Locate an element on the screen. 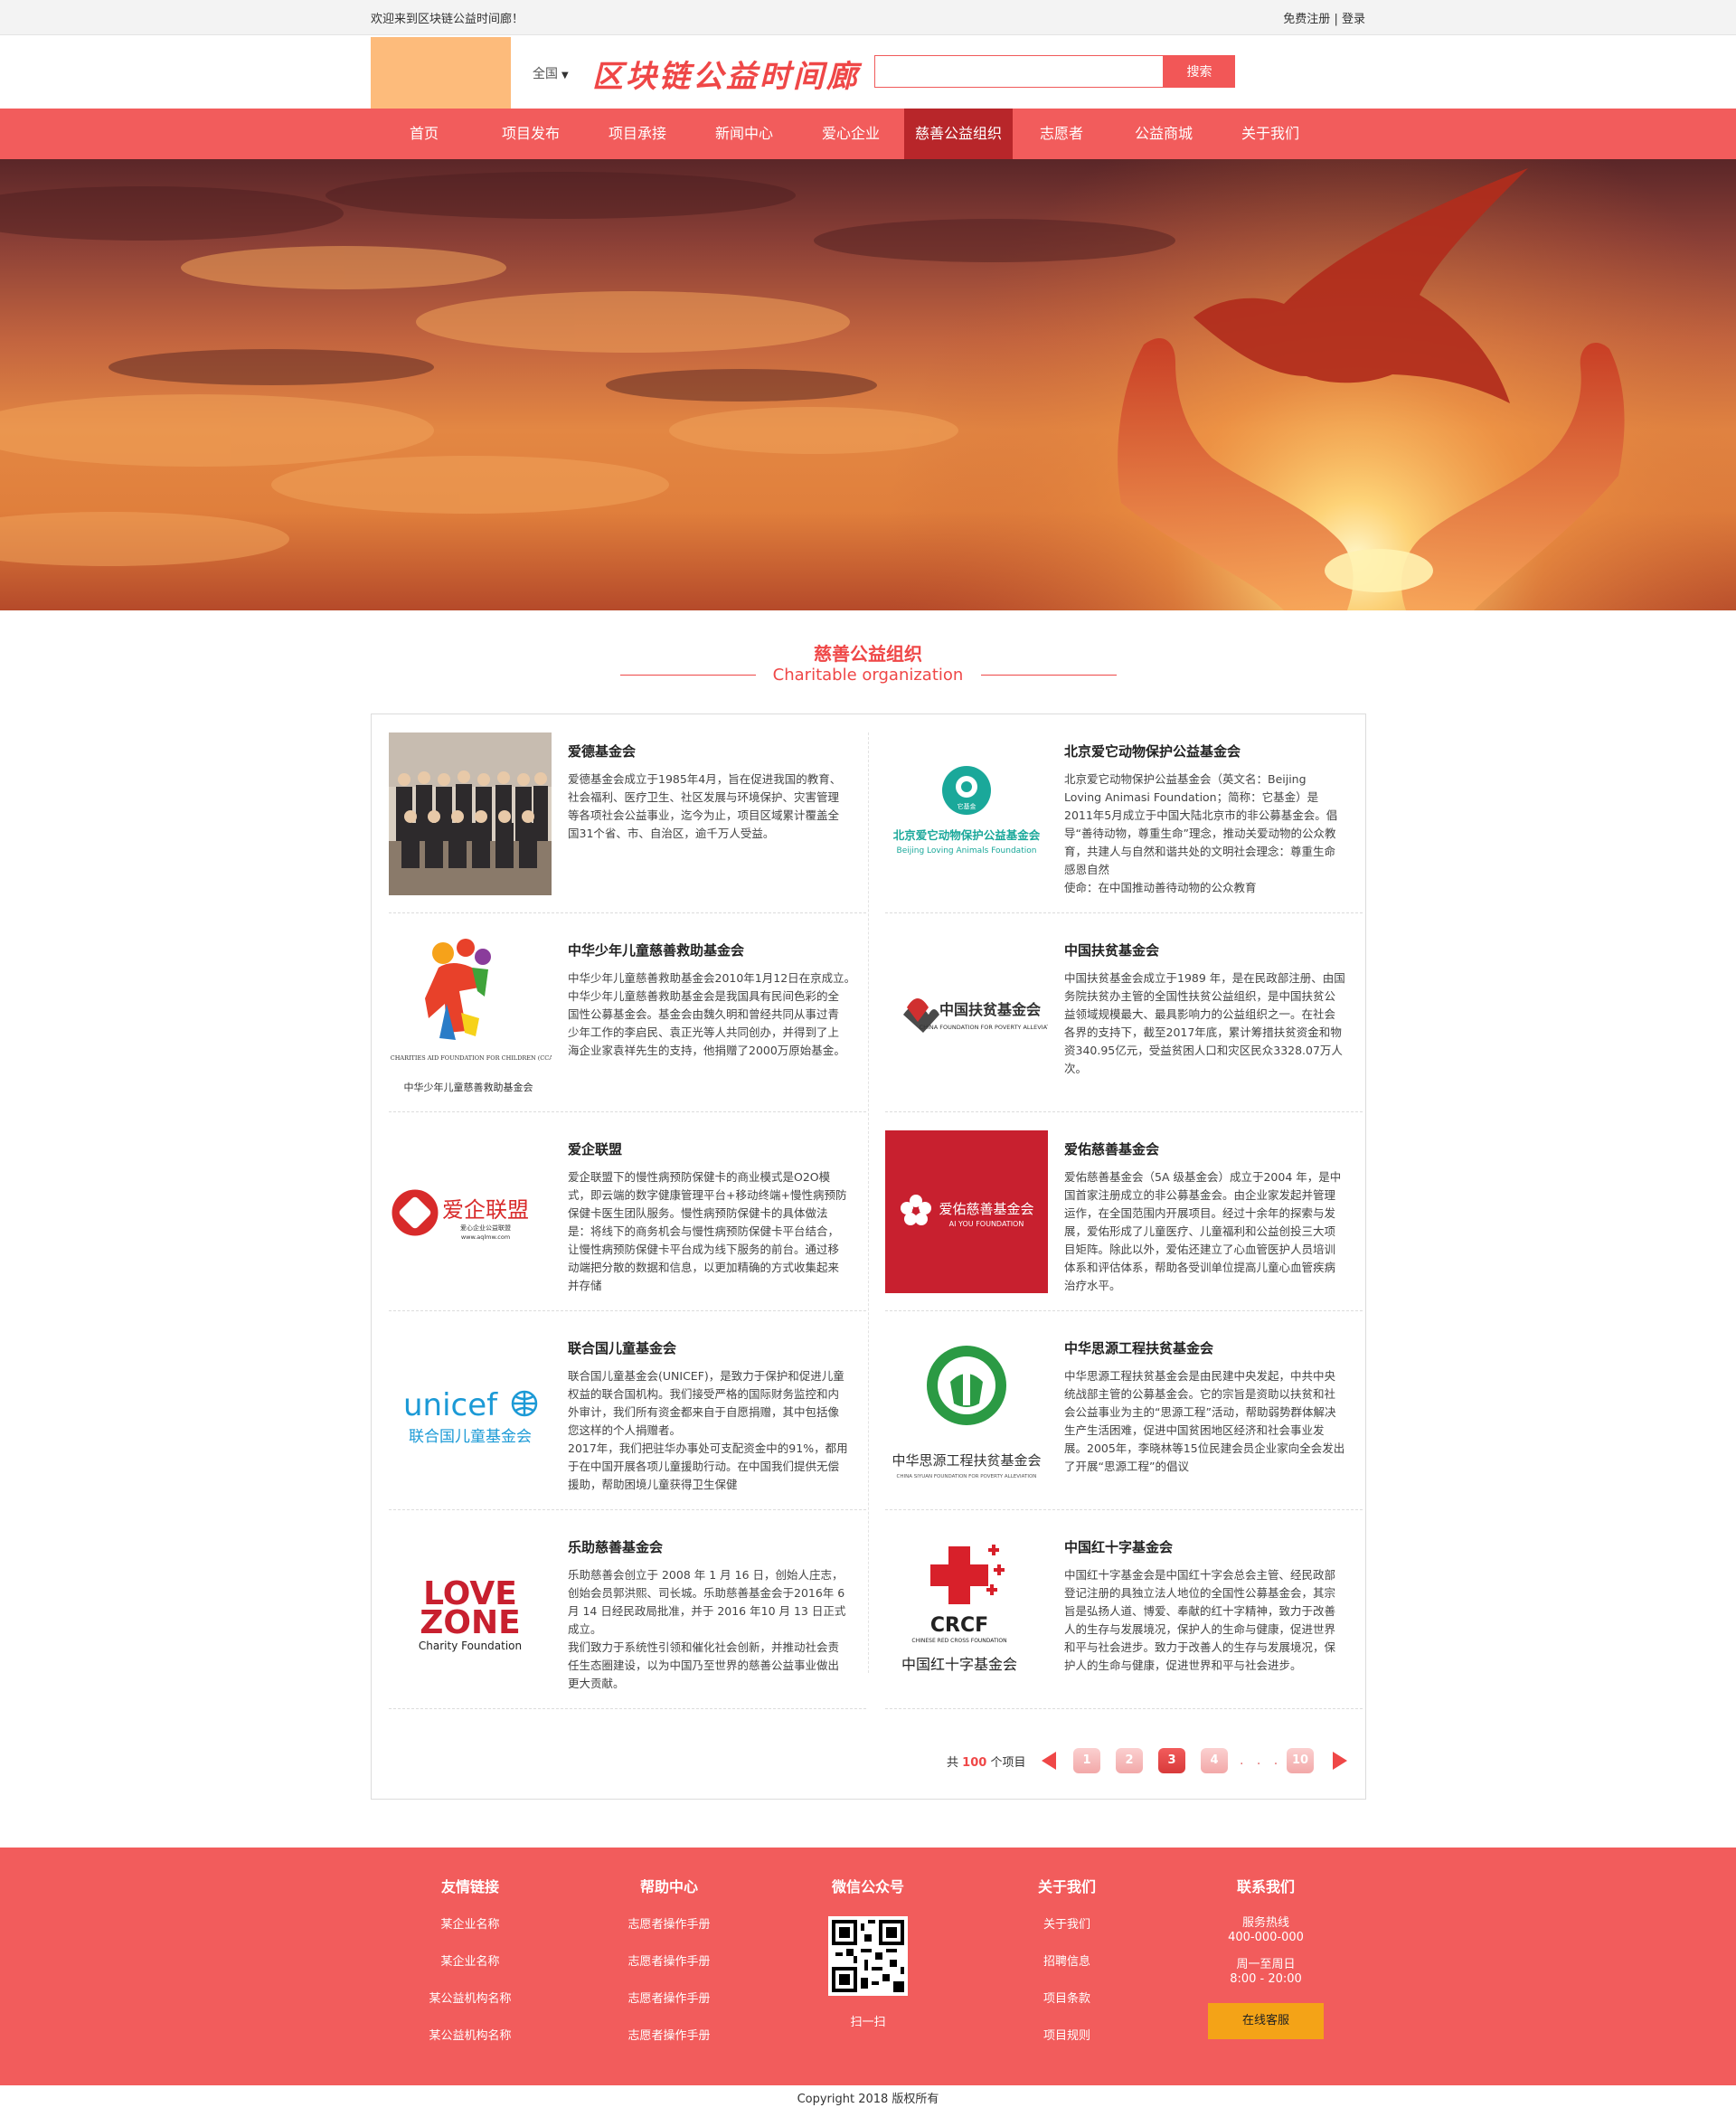 The height and width of the screenshot is (2117, 1736). prev-page-icon is located at coordinates (1049, 1761).